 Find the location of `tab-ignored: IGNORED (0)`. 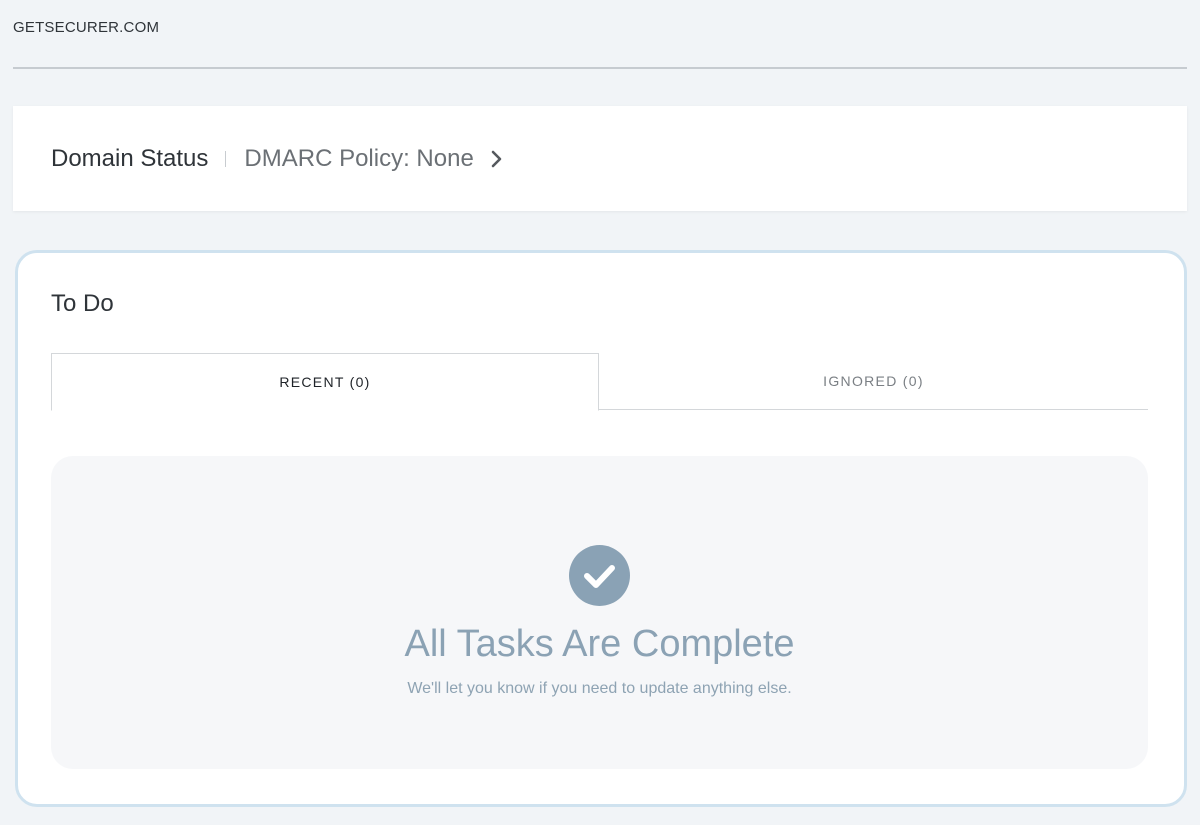

tab-ignored: IGNORED (0) is located at coordinates (873, 381).